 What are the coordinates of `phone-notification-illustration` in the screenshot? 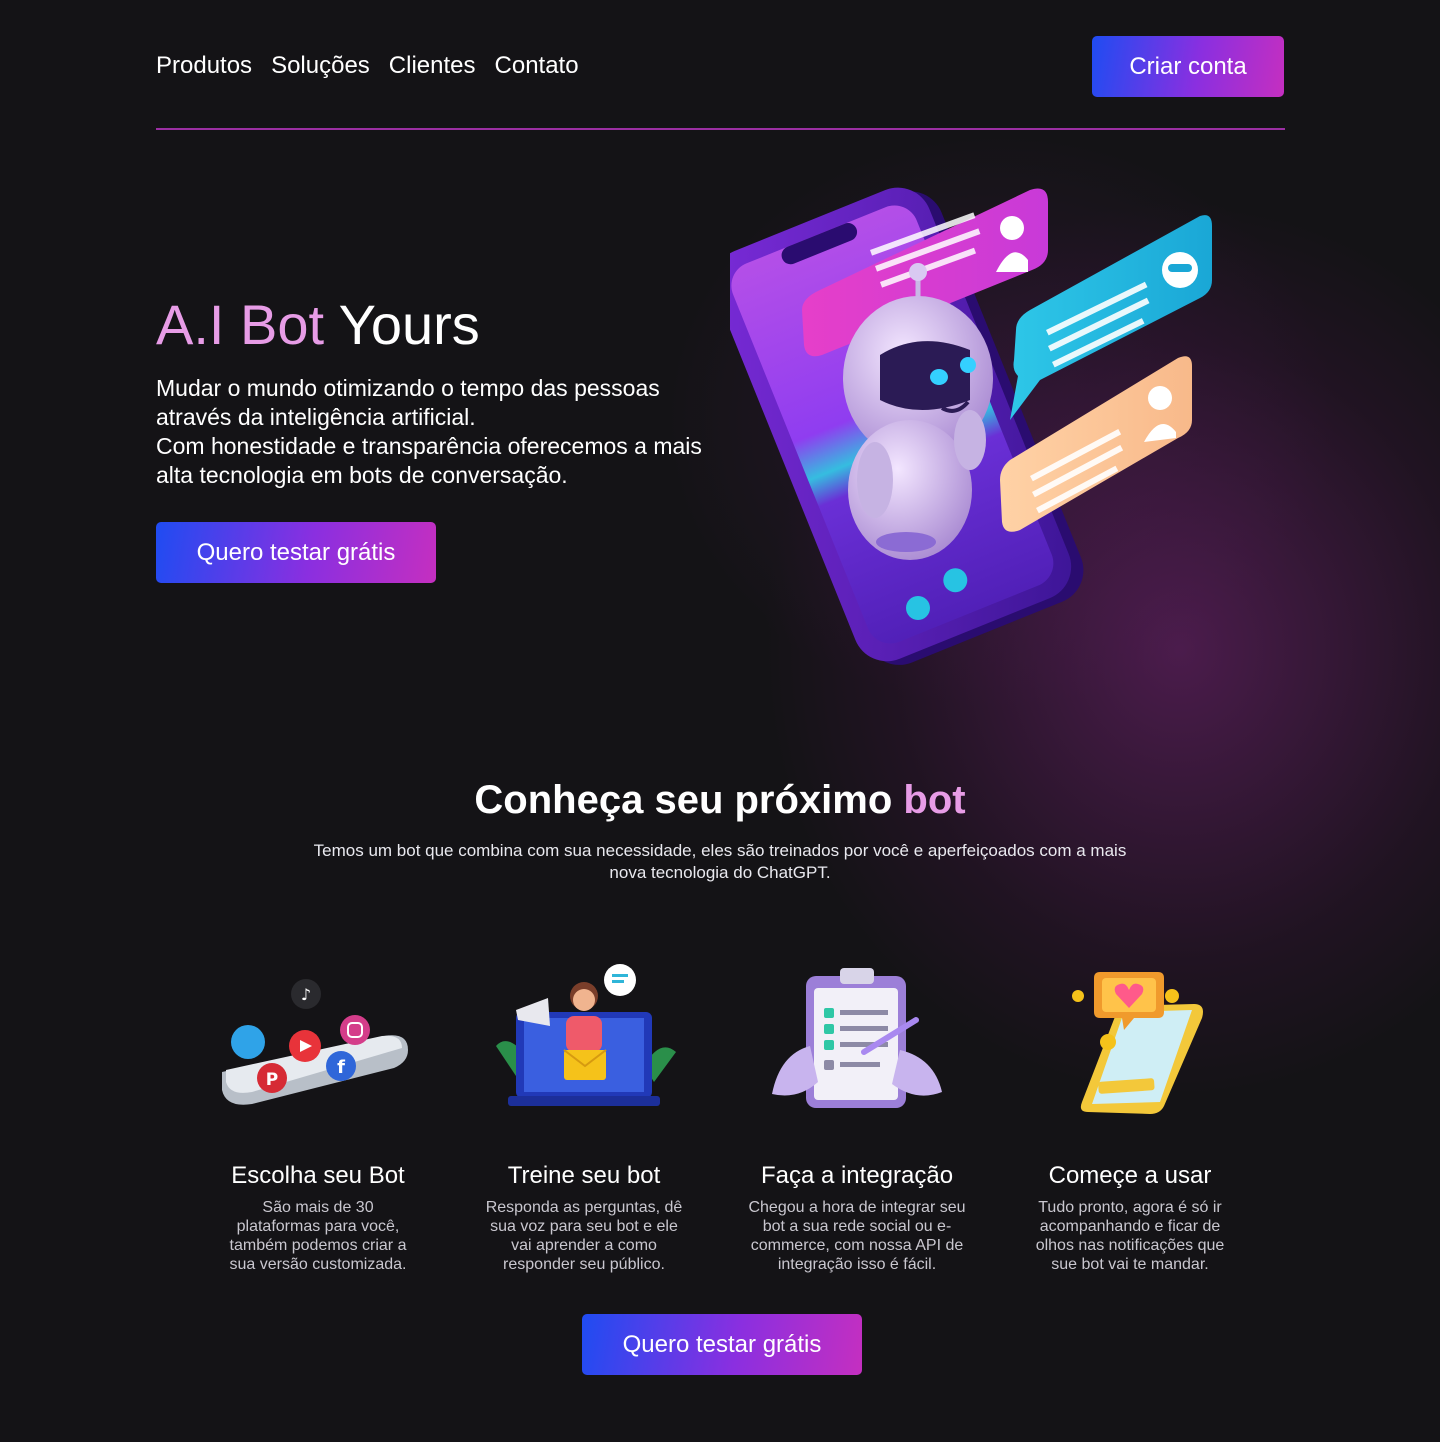 It's located at (1137, 1043).